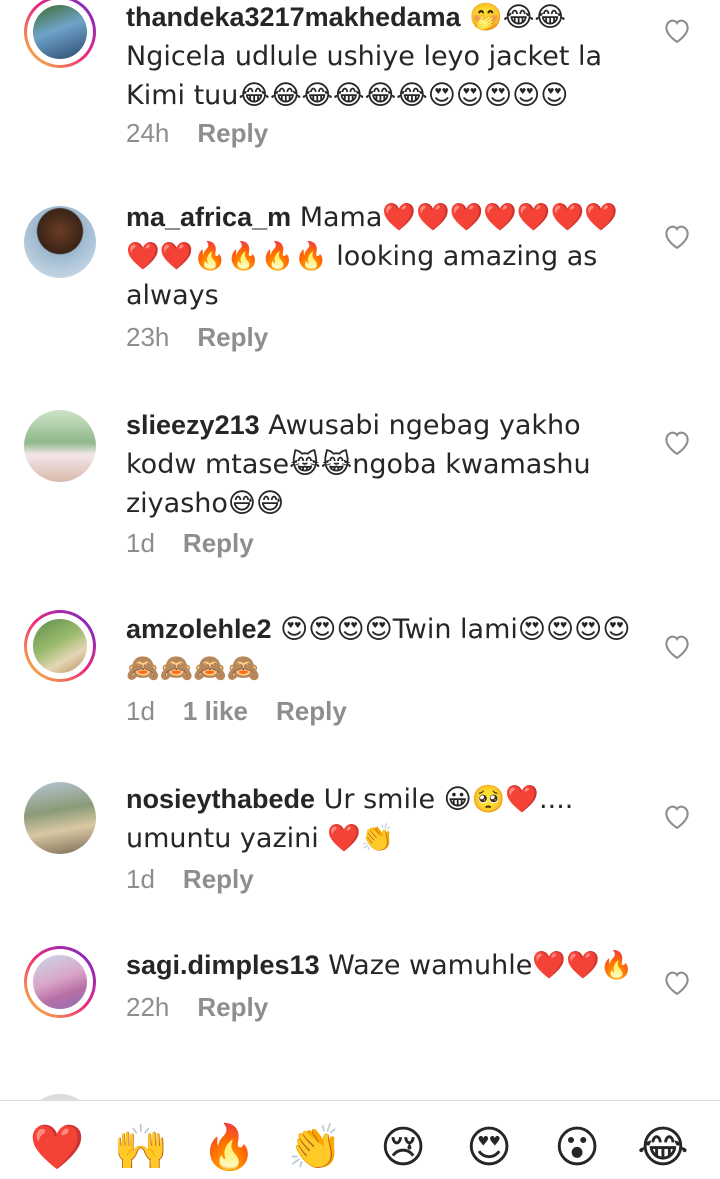  I want to click on reaction-clap: 👏, so click(315, 1148).